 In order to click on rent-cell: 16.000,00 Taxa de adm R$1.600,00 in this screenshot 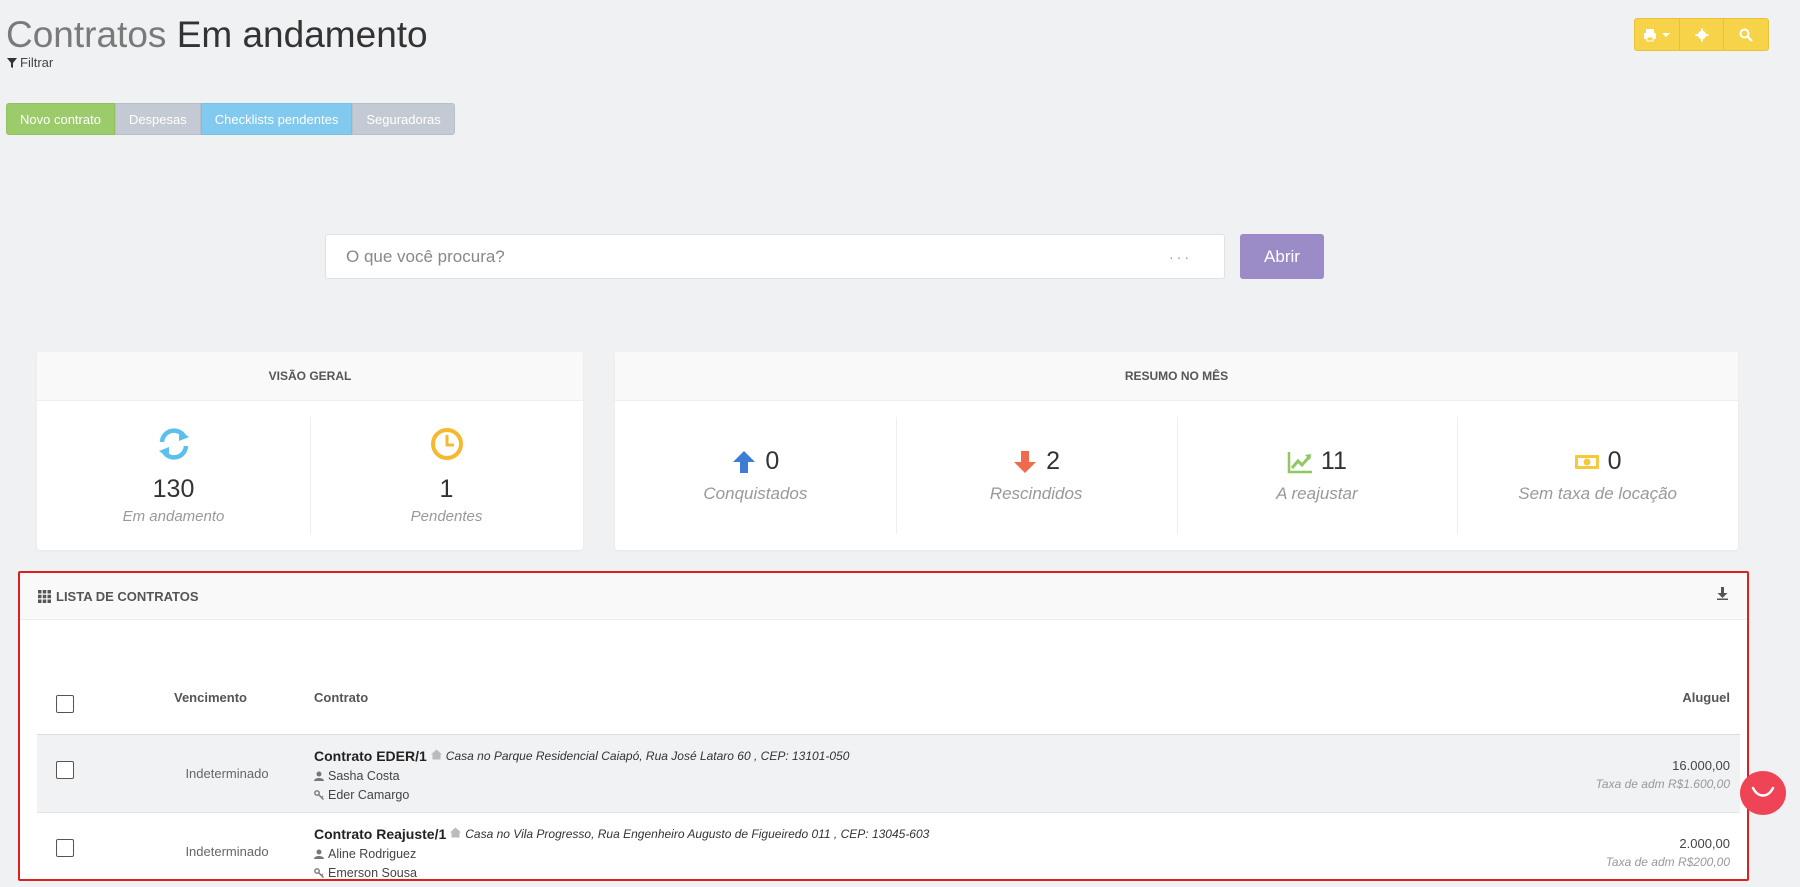, I will do `click(1663, 774)`.